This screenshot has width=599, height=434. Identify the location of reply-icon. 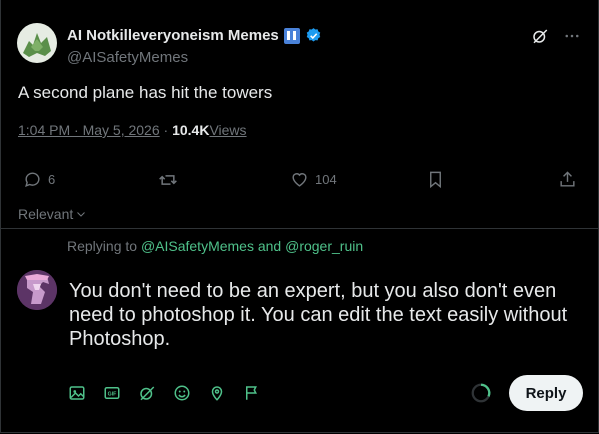
(32, 180).